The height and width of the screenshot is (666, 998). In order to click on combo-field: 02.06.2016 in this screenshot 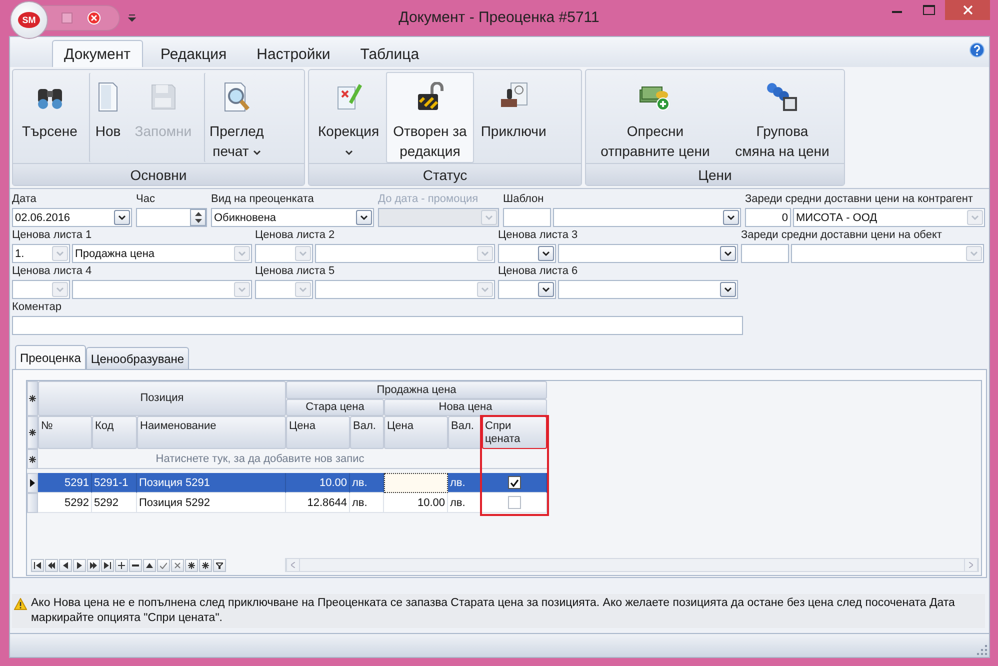, I will do `click(72, 217)`.